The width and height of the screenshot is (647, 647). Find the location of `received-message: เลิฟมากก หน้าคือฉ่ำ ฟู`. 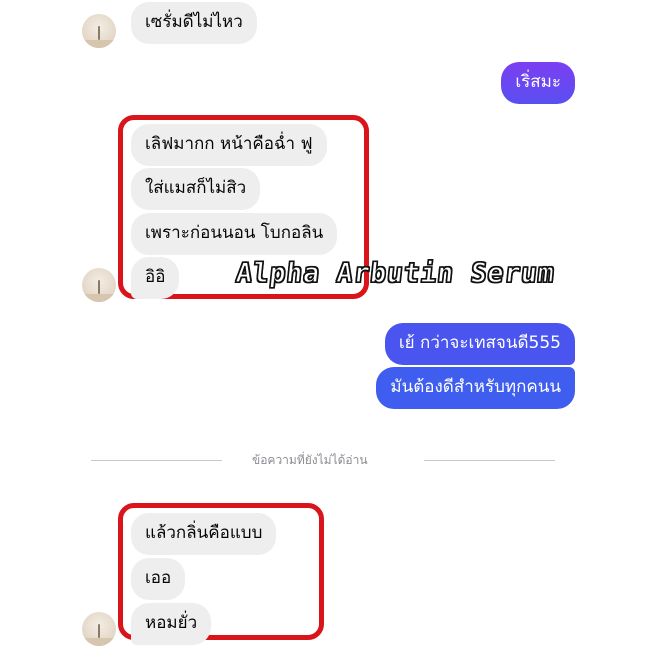

received-message: เลิฟมากก หน้าคือฉ่ำ ฟู is located at coordinates (229, 145).